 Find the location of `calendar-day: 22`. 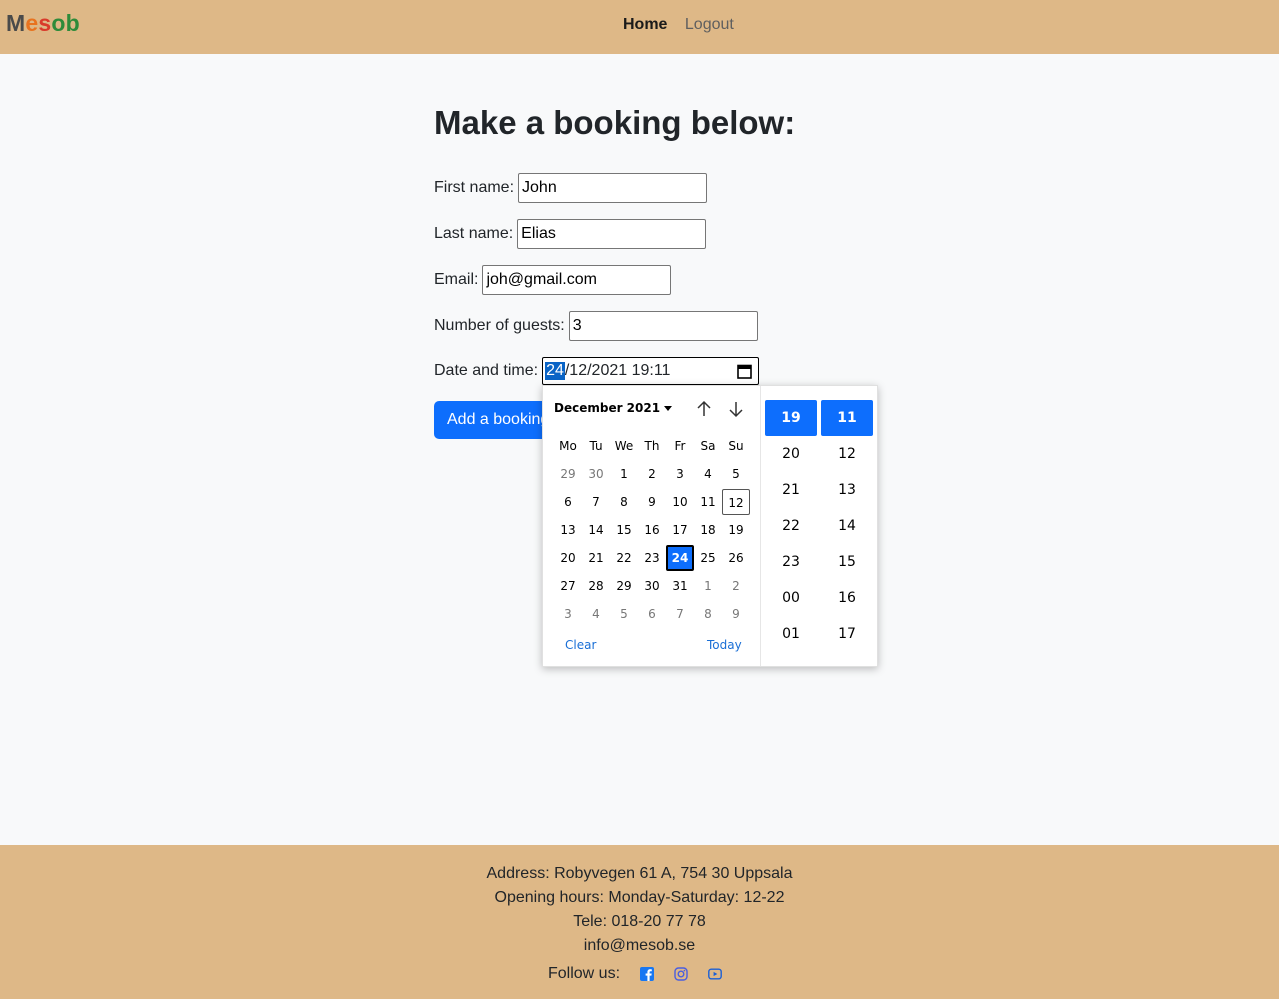

calendar-day: 22 is located at coordinates (624, 558).